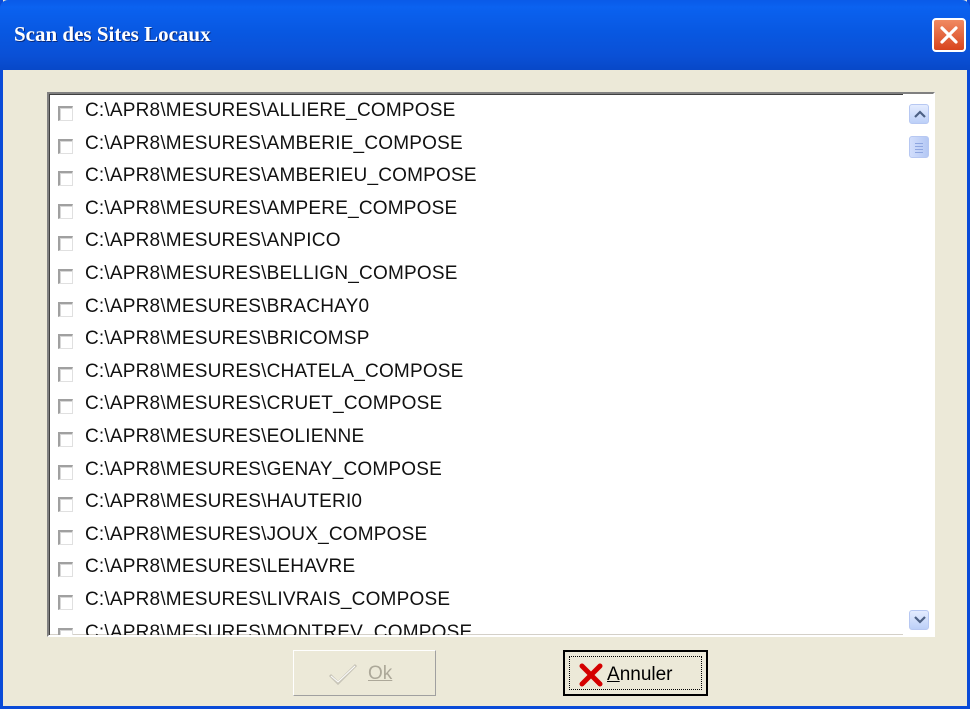 The width and height of the screenshot is (970, 709). I want to click on list-item: C:\APR8\MESURES\AMBERIEU_COMPOSE, so click(478, 181).